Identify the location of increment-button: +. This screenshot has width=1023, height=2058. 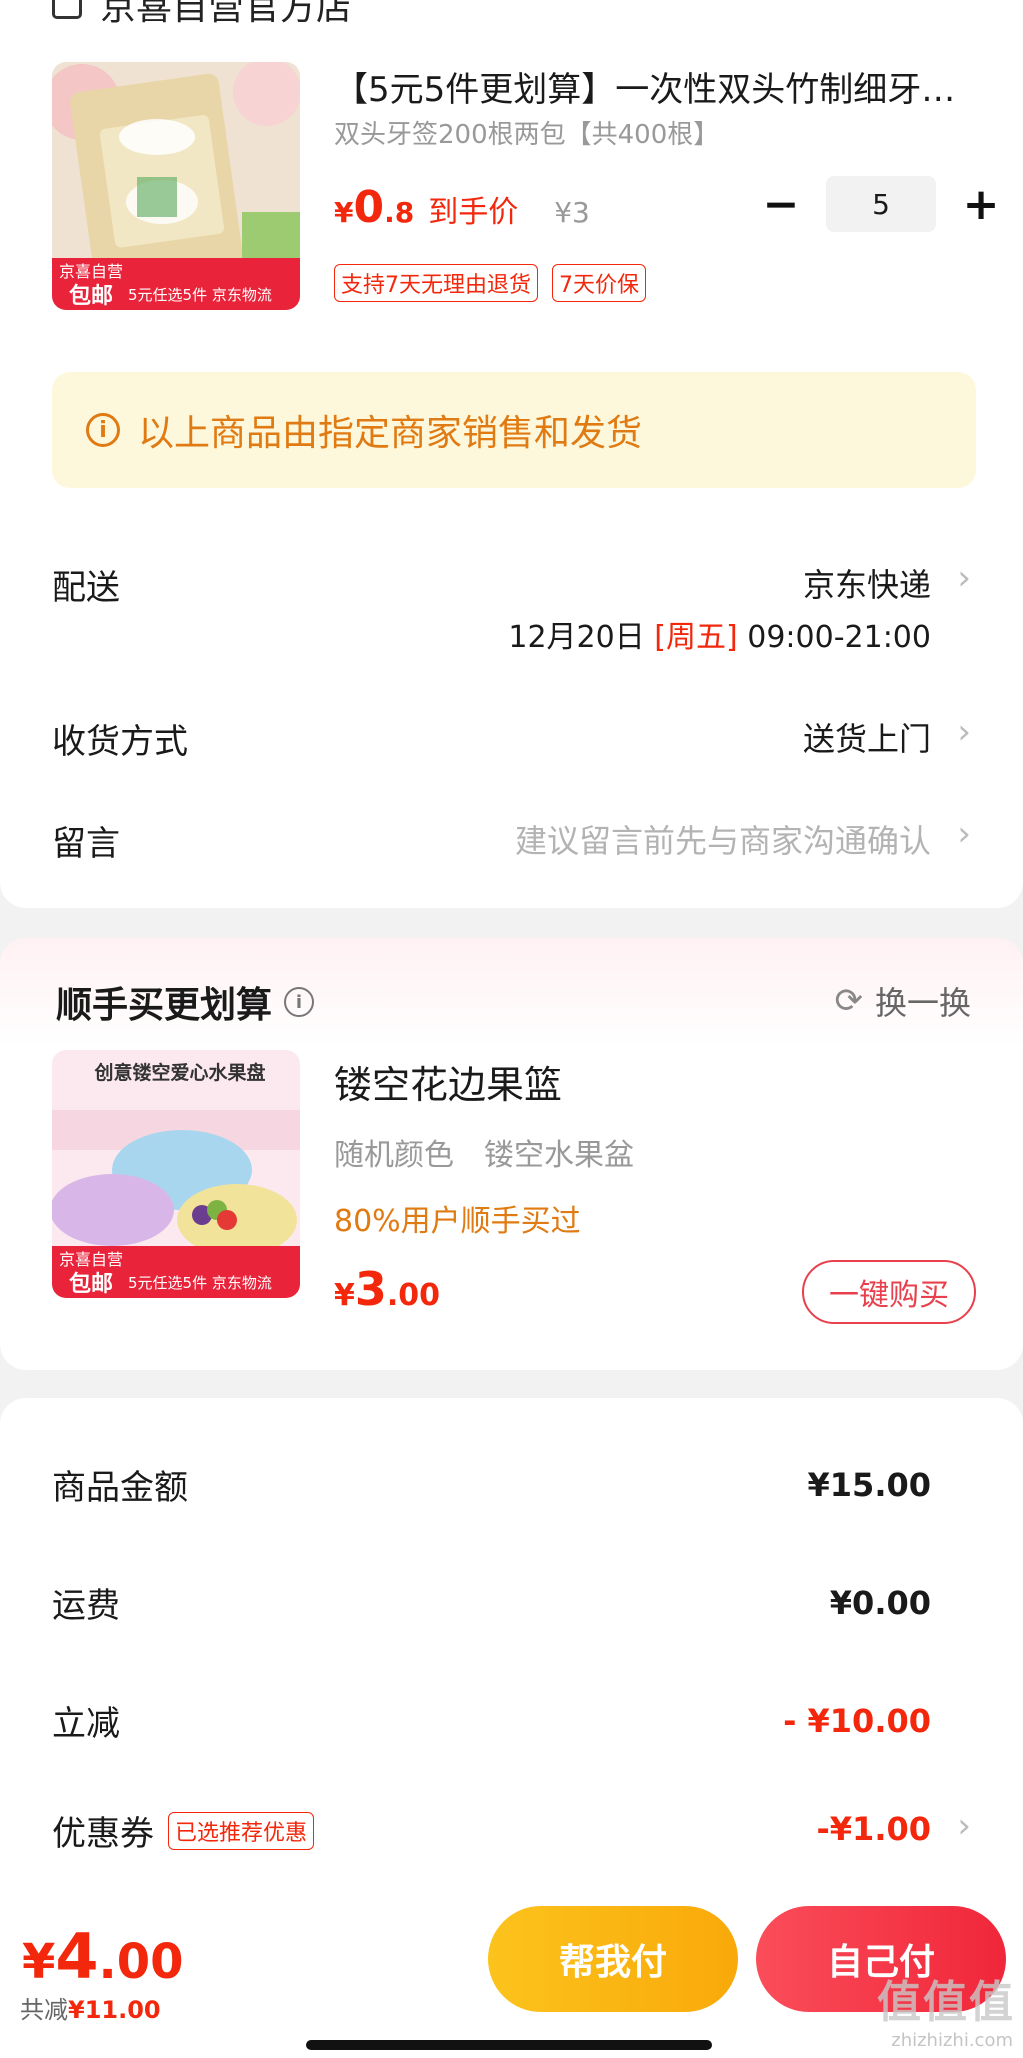
(981, 204).